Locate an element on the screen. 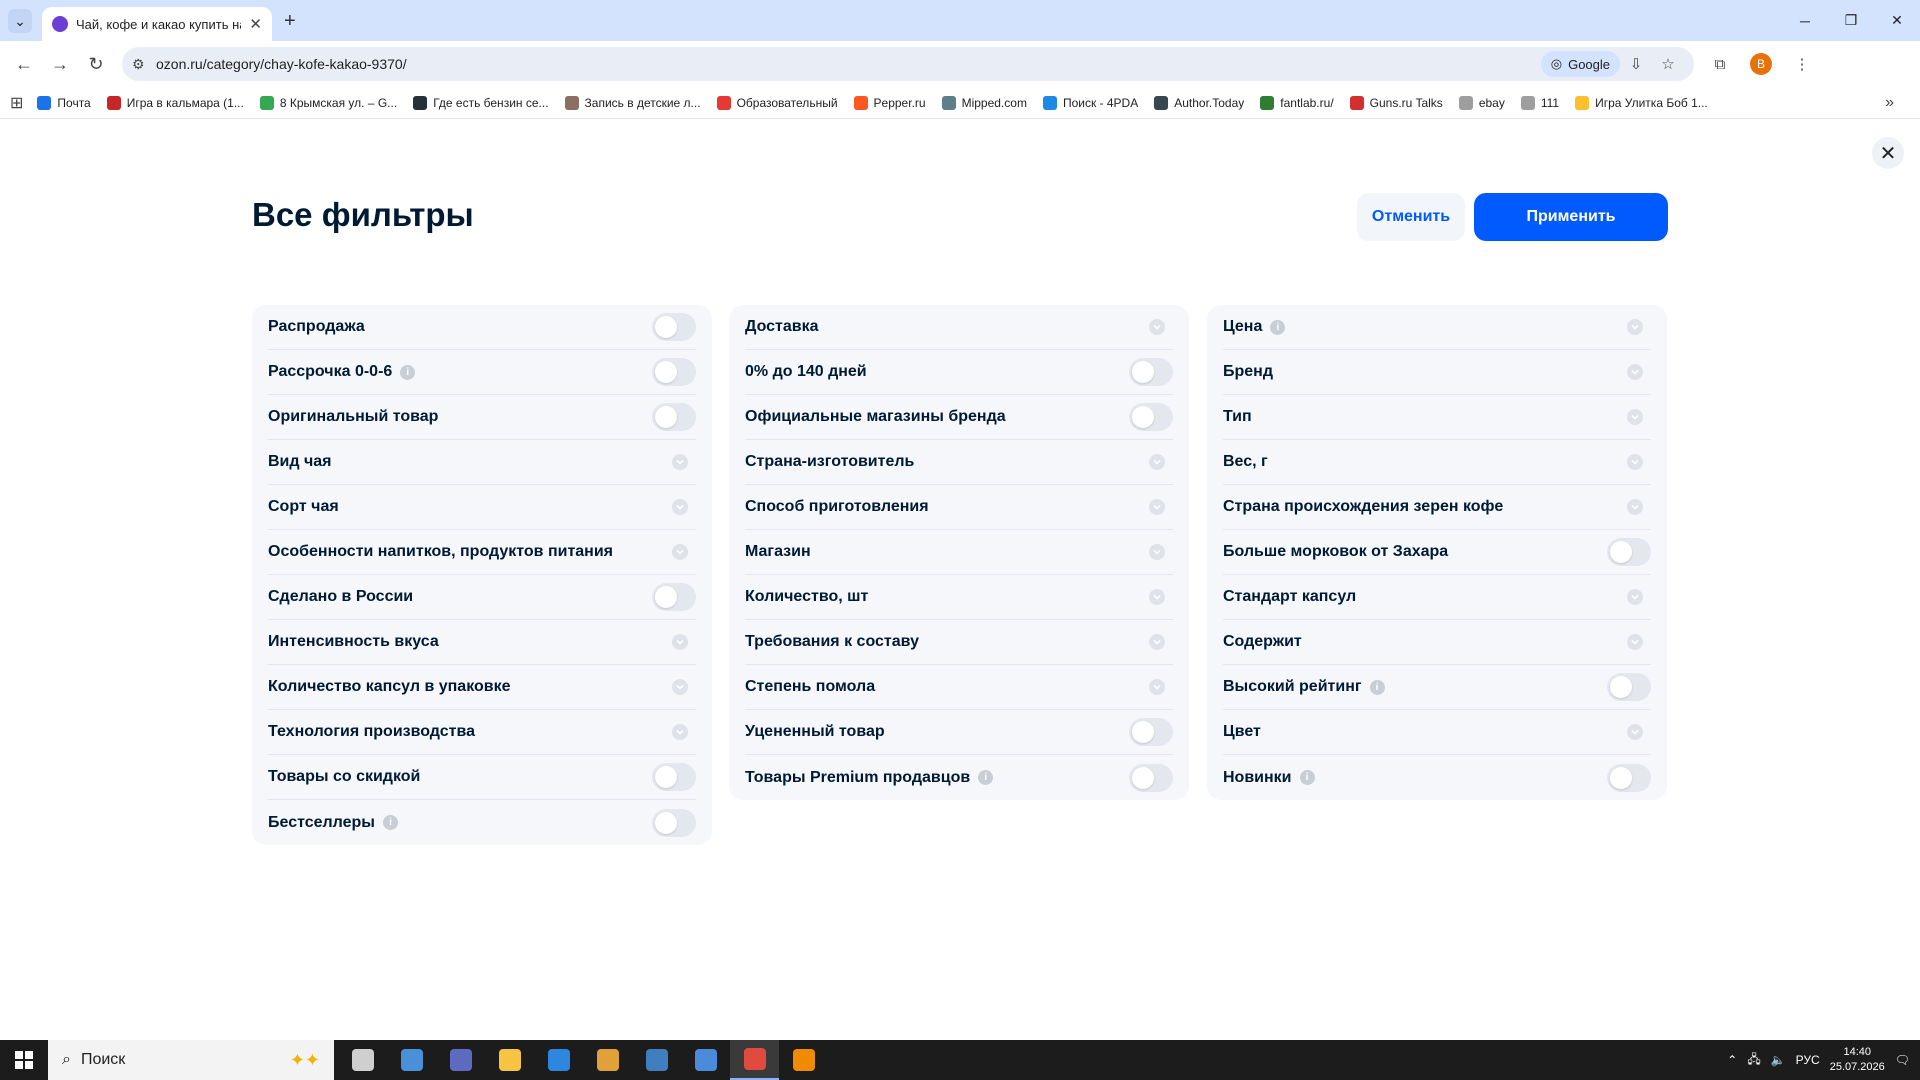  filter-row: Тип is located at coordinates (1437, 417).